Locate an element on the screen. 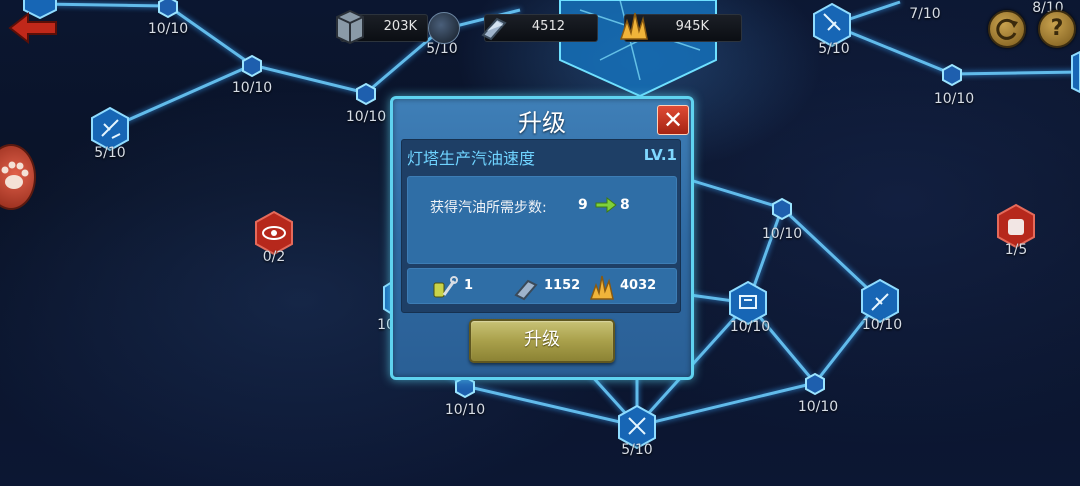 This screenshot has height=486, width=1080. resource-crystal: 945K is located at coordinates (680, 27).